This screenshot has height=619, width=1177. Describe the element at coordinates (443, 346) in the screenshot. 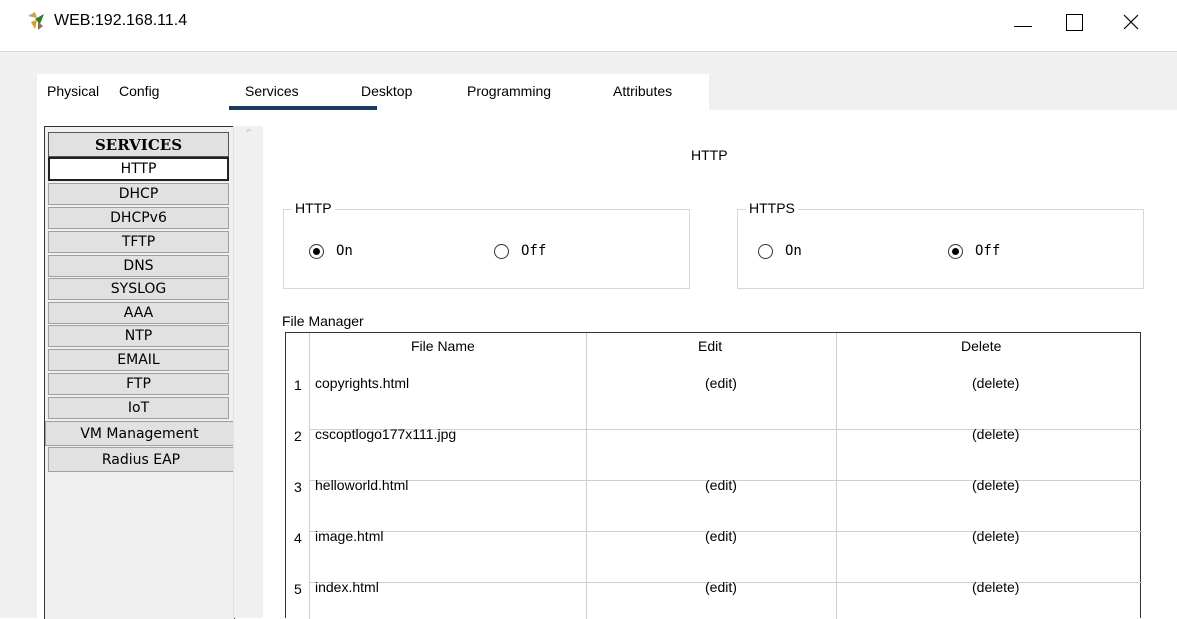

I see `column-header-file-name: File Name` at that location.